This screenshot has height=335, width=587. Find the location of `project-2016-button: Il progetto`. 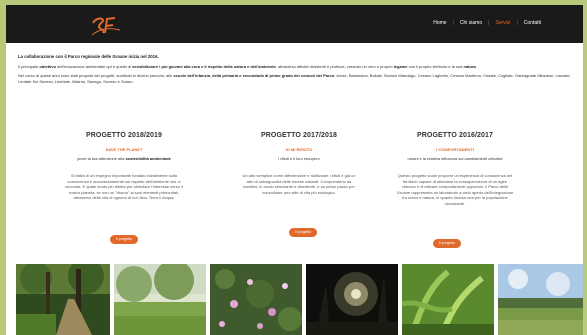

project-2016-button: Il progetto is located at coordinates (447, 243).